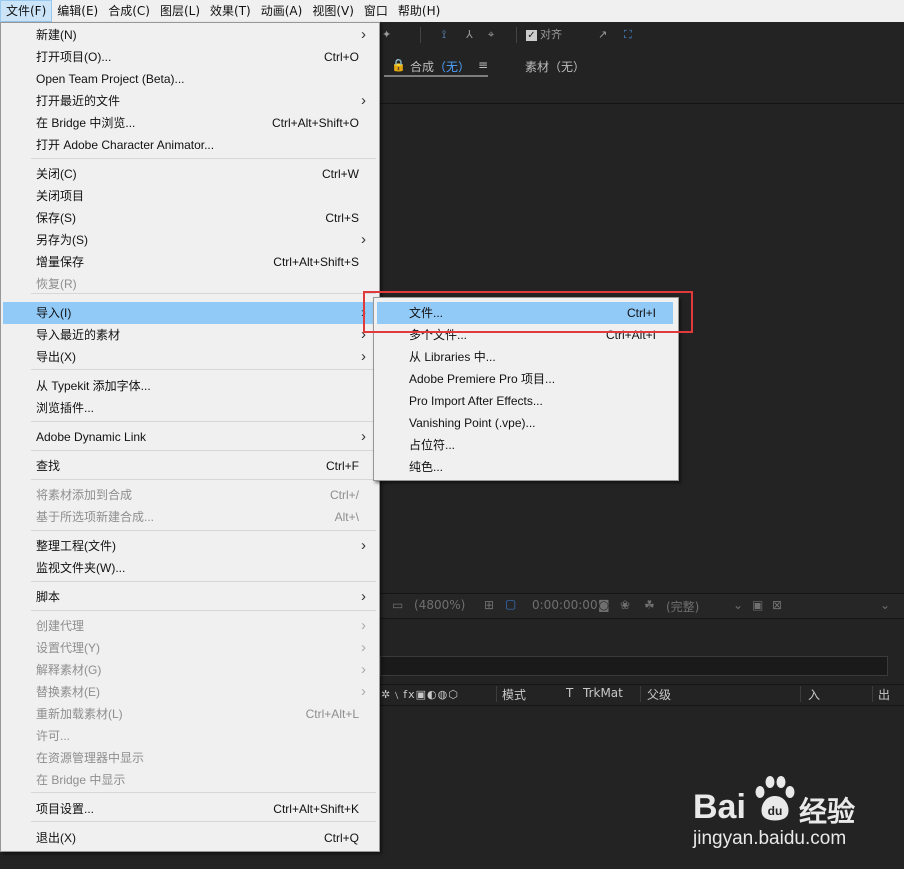 This screenshot has height=869, width=904. Describe the element at coordinates (531, 35) in the screenshot. I see `checkbox-icon: ✓` at that location.